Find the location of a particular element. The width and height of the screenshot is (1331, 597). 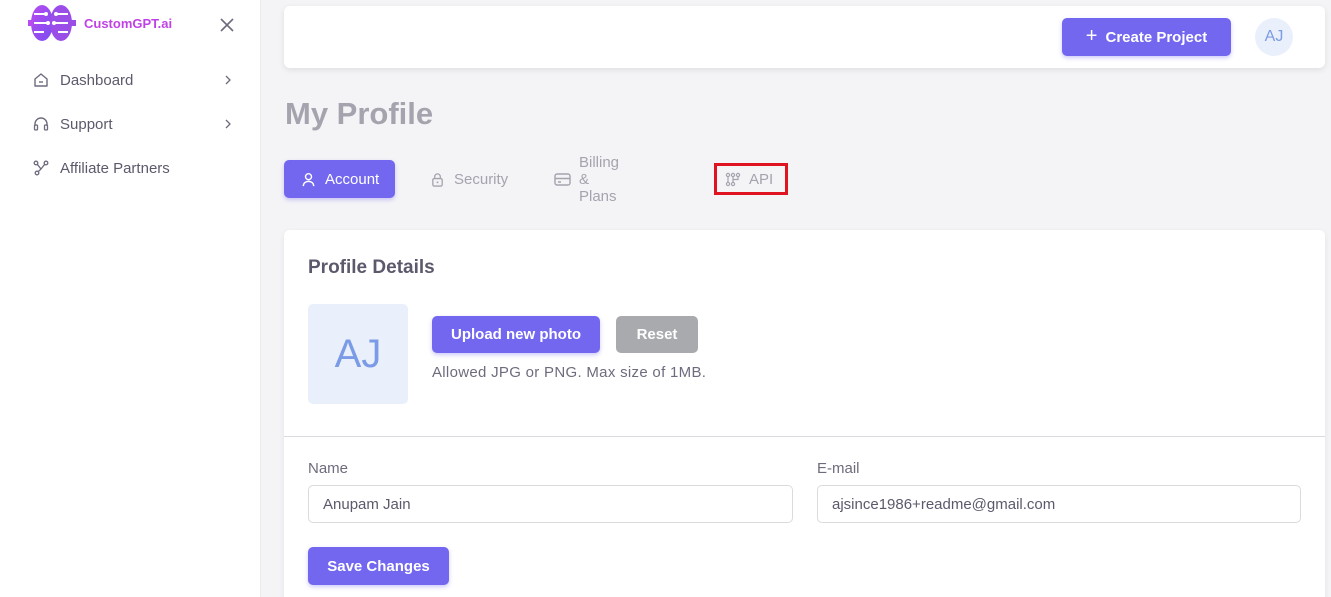

tab-label: Account is located at coordinates (352, 179).